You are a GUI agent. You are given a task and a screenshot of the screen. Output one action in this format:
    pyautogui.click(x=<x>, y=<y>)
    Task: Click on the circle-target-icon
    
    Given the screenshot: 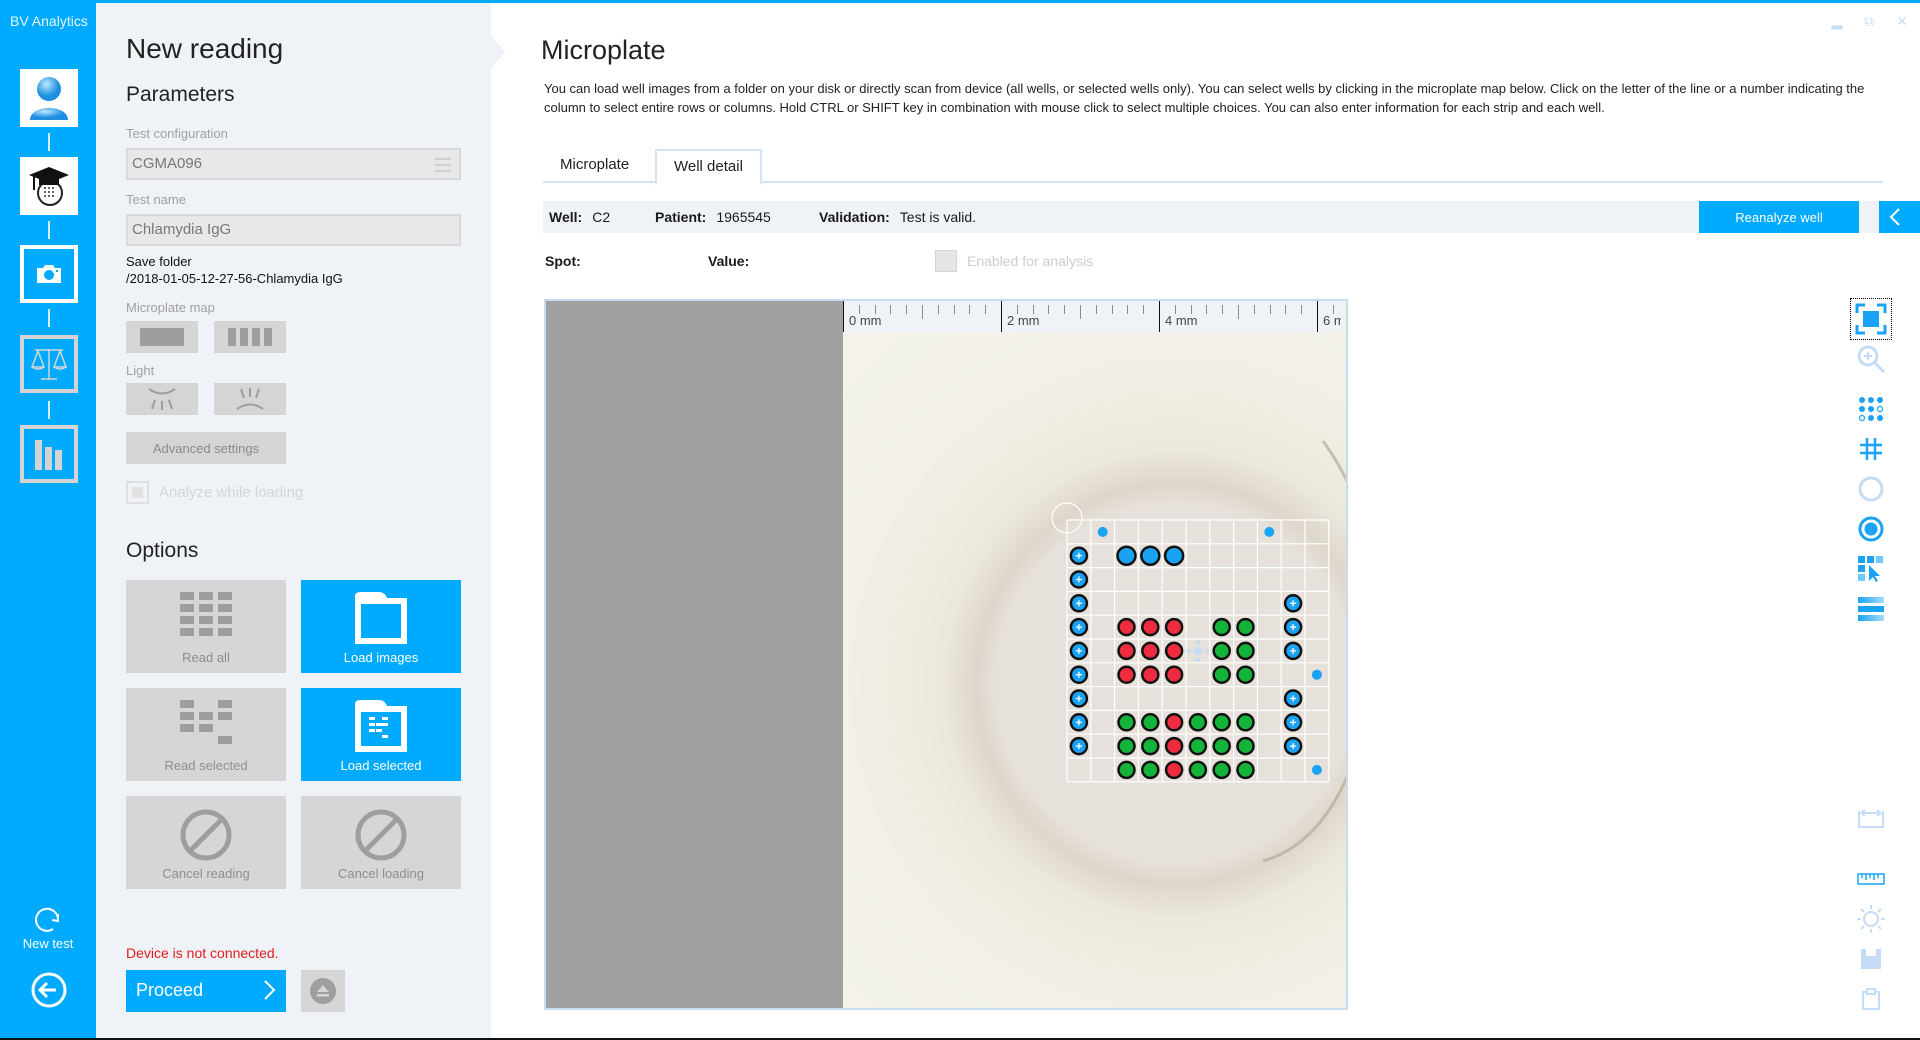 What is the action you would take?
    pyautogui.click(x=1871, y=529)
    